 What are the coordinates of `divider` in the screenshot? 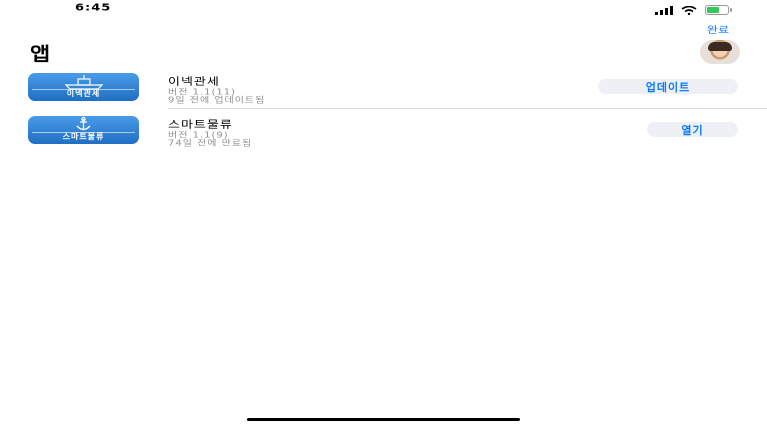 It's located at (467, 108).